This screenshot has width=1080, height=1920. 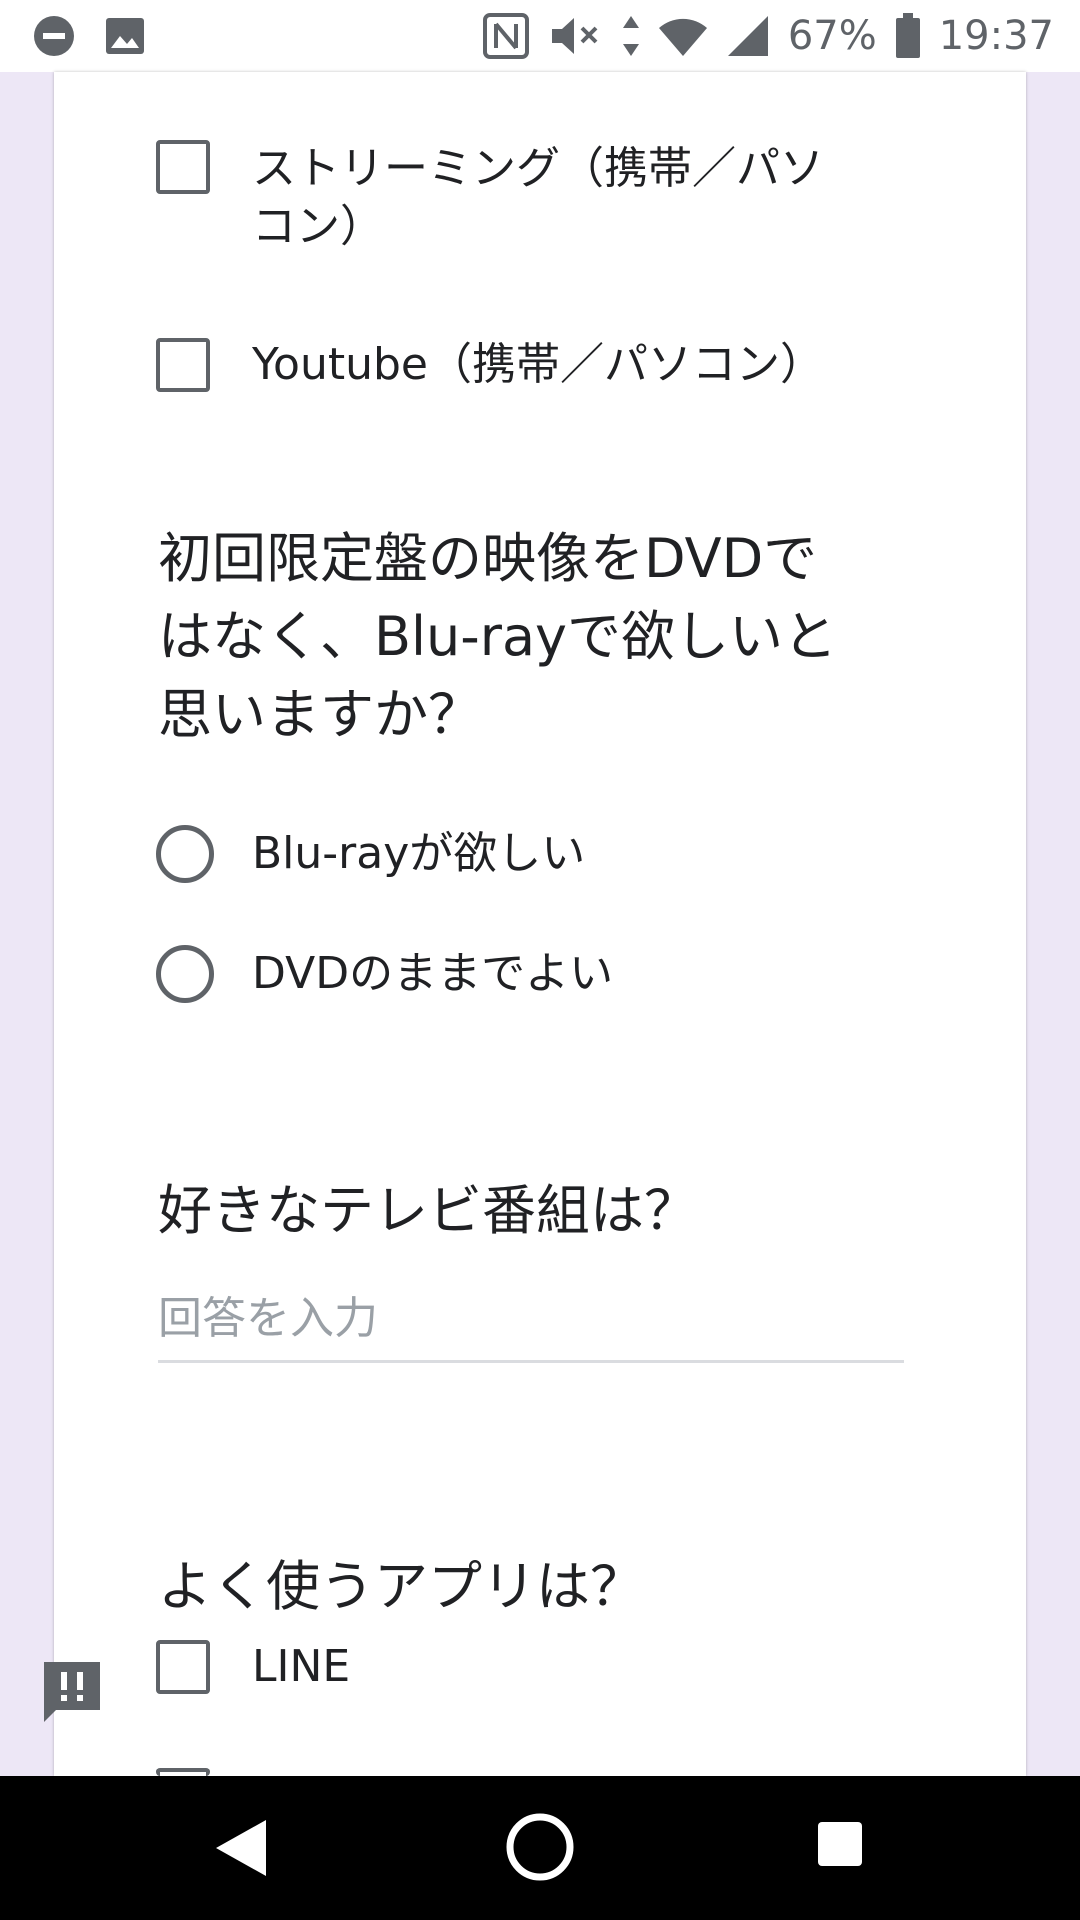 I want to click on mute-icon, so click(x=576, y=36).